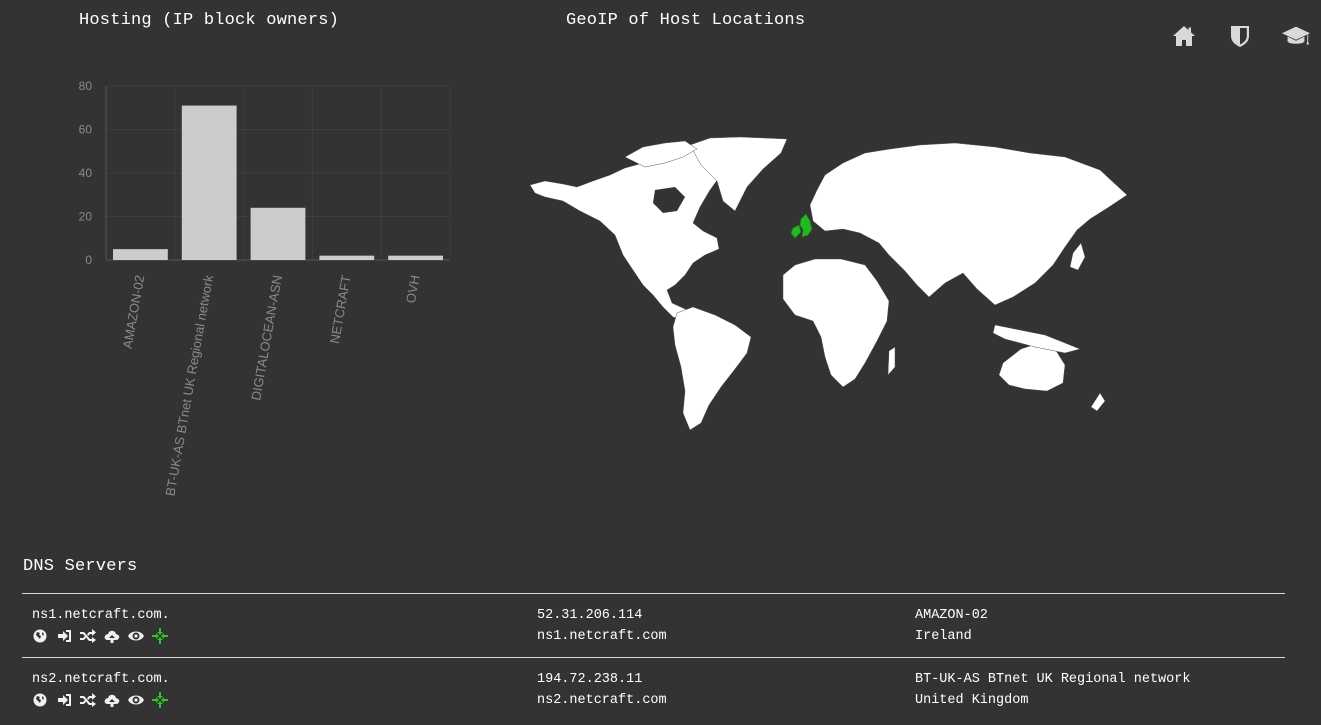 This screenshot has width=1321, height=725. What do you see at coordinates (951, 615) in the screenshot?
I see `dns-asn: AMAZON-02` at bounding box center [951, 615].